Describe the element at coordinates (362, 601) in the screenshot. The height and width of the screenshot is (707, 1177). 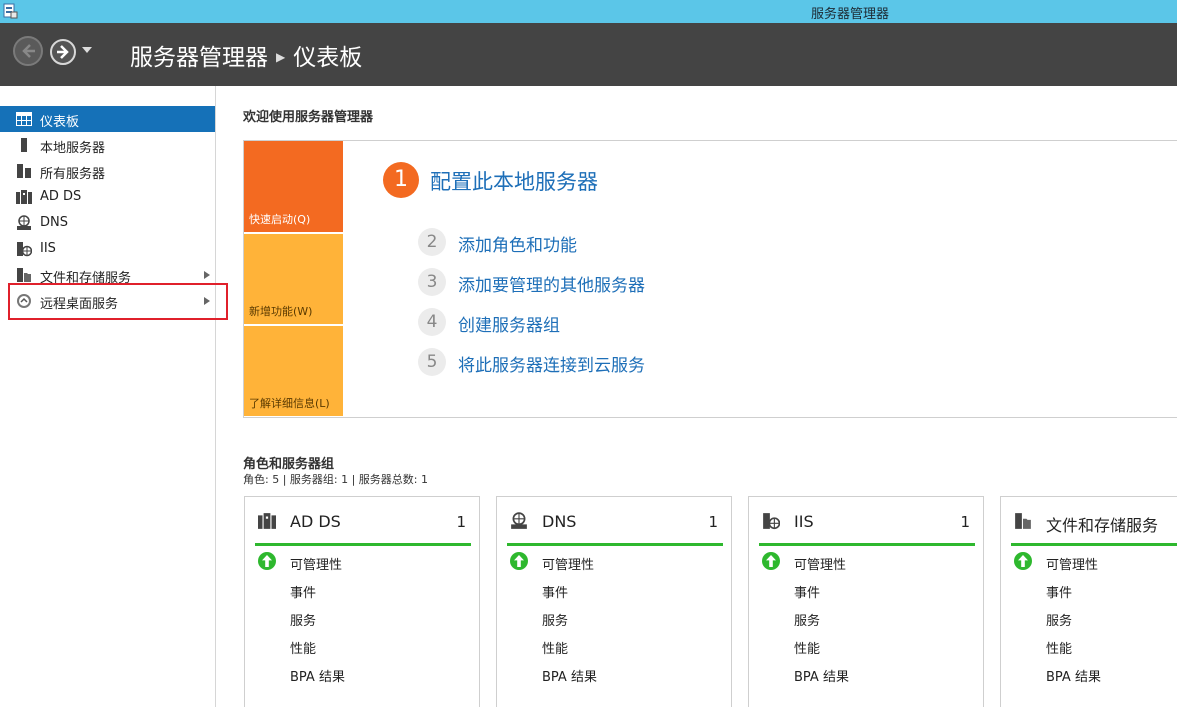
I see `role-card-ad-ds: AD DS 1 可管理性 事件 服务 性能 BPA 结果` at that location.